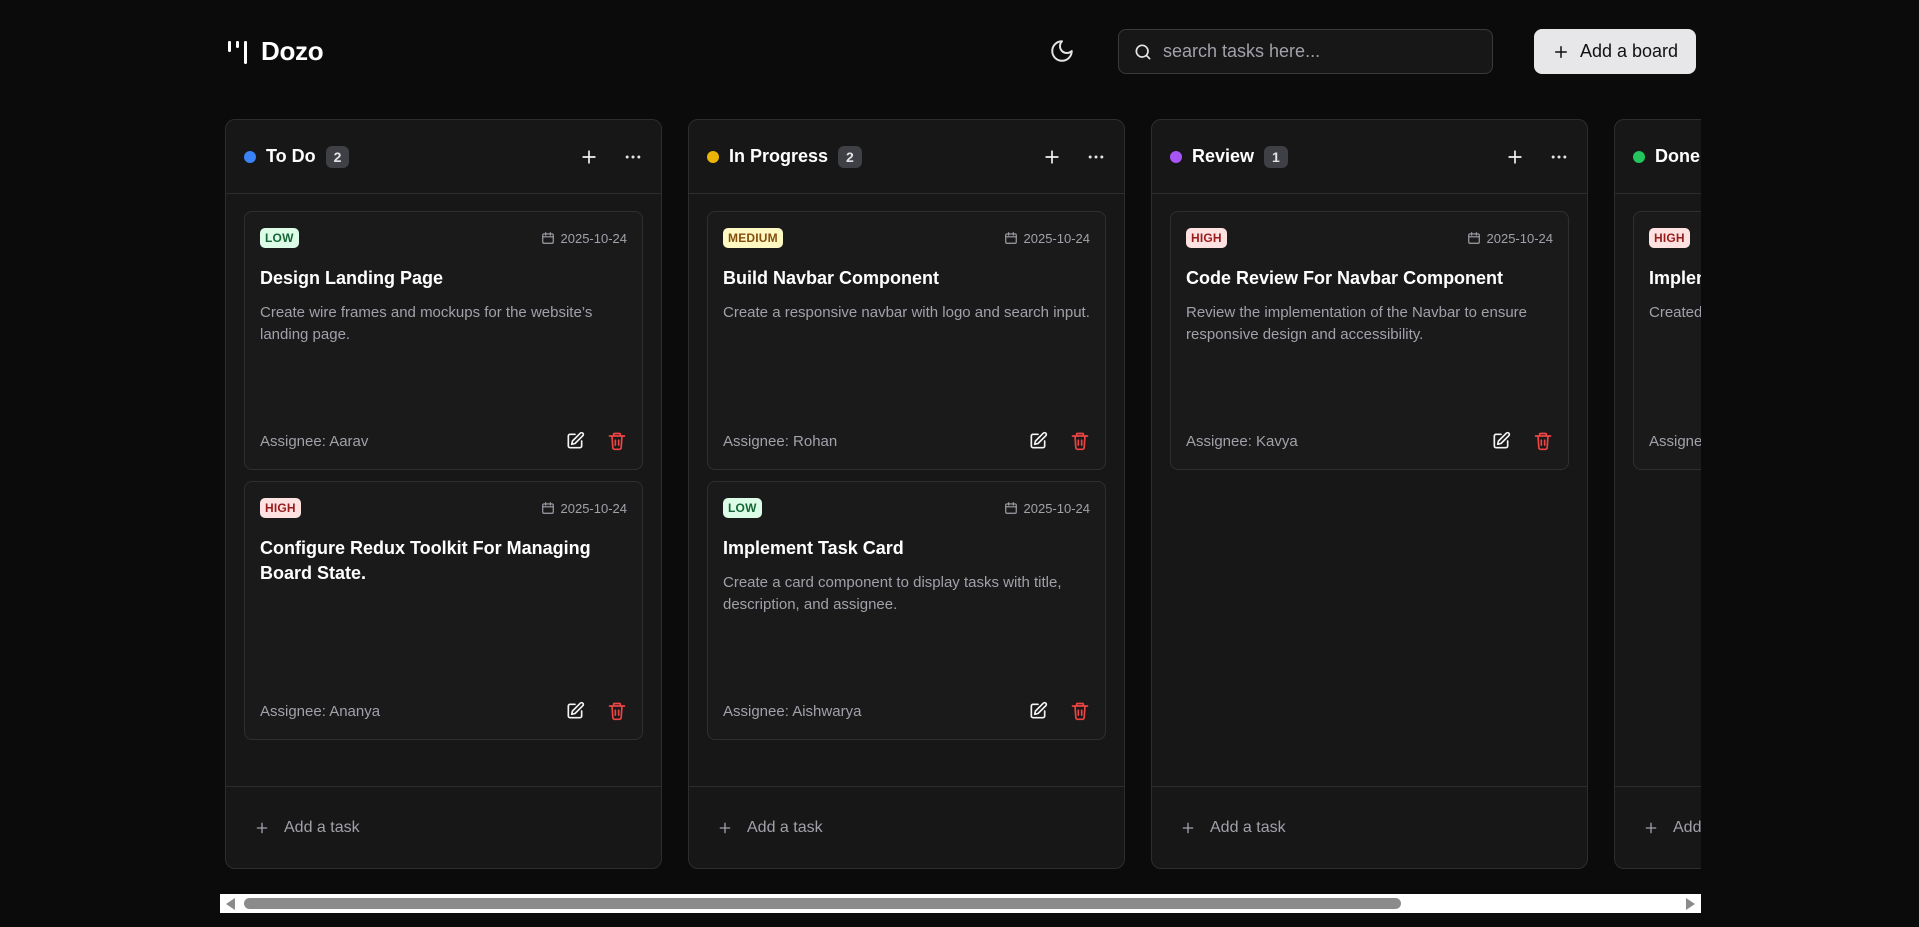 The height and width of the screenshot is (927, 1919). I want to click on priority-badge: MEDIUM, so click(753, 238).